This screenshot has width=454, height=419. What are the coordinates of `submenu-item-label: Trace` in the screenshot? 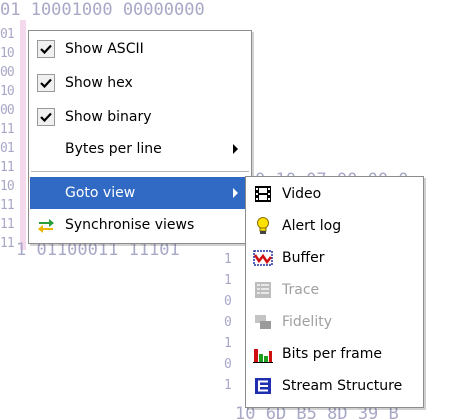 It's located at (301, 290).